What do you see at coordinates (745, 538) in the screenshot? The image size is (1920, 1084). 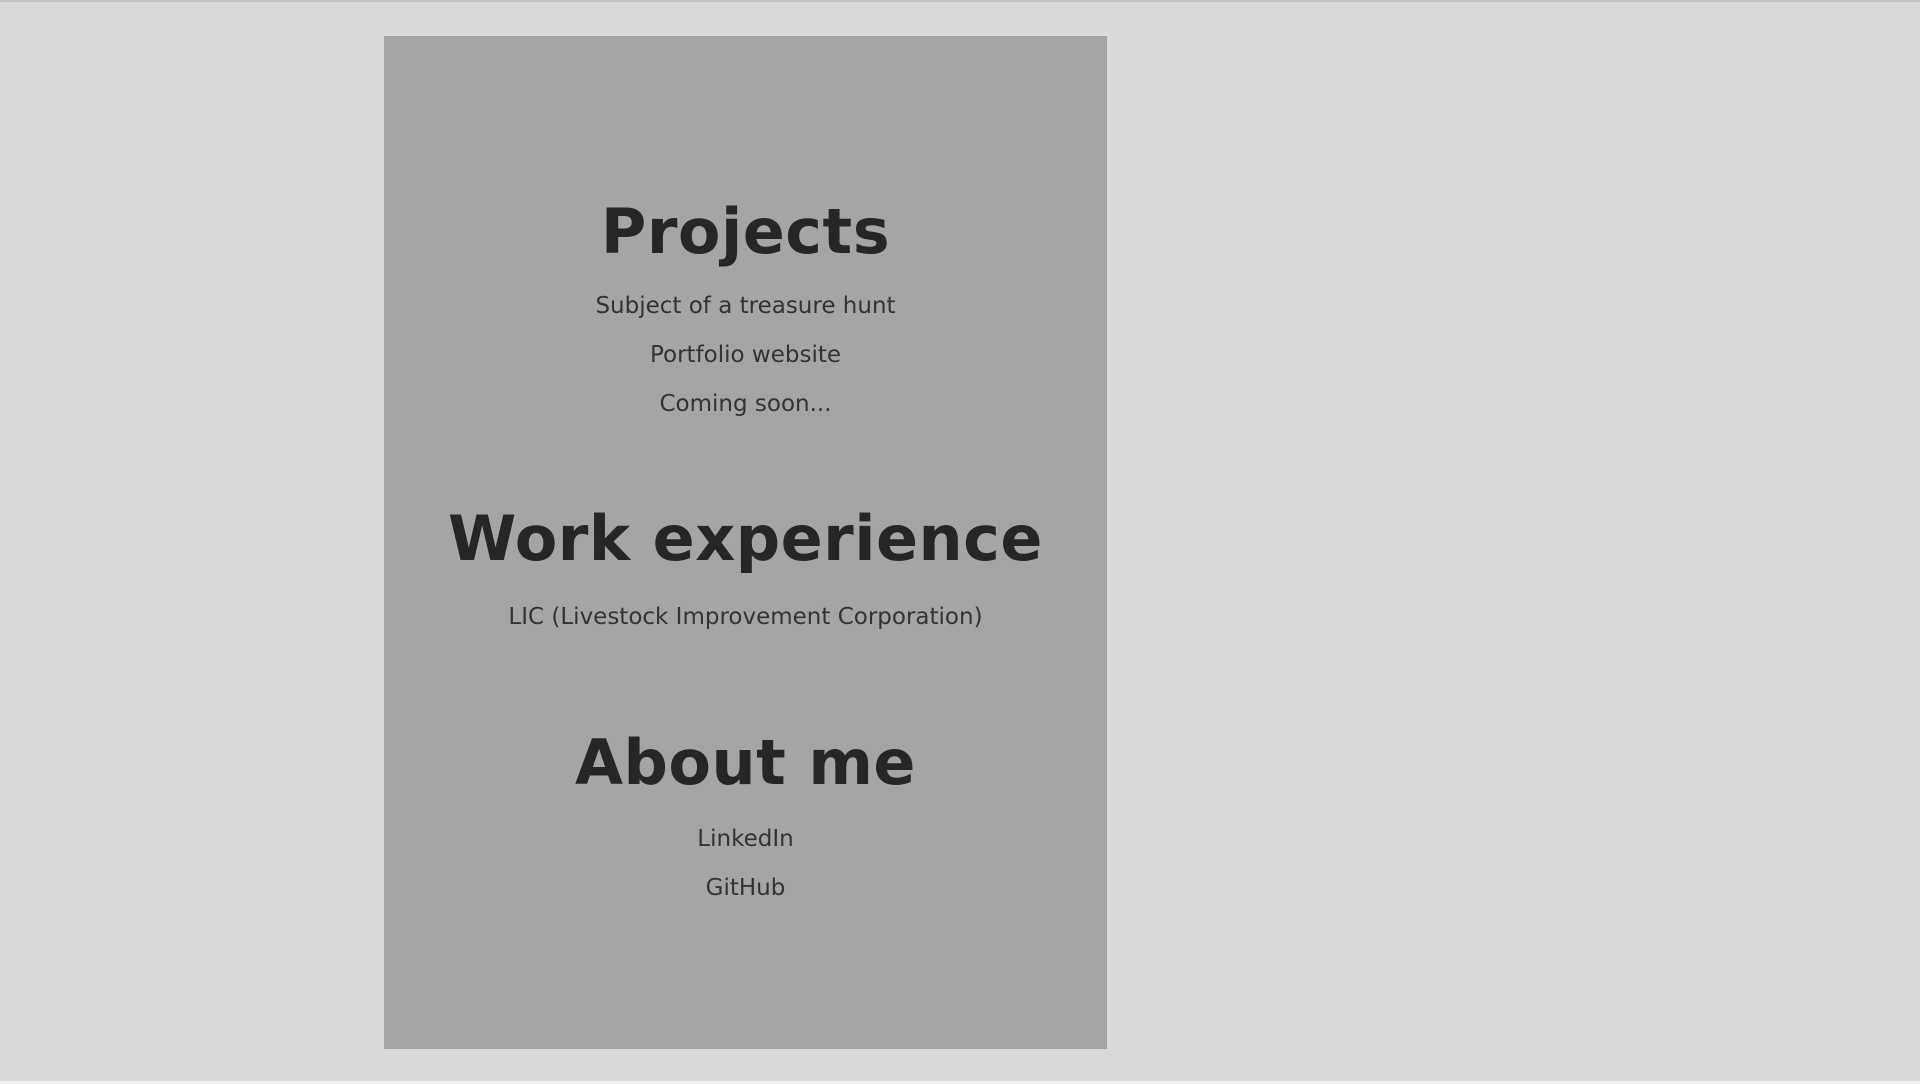 I see `work-experience-heading: Work experience` at bounding box center [745, 538].